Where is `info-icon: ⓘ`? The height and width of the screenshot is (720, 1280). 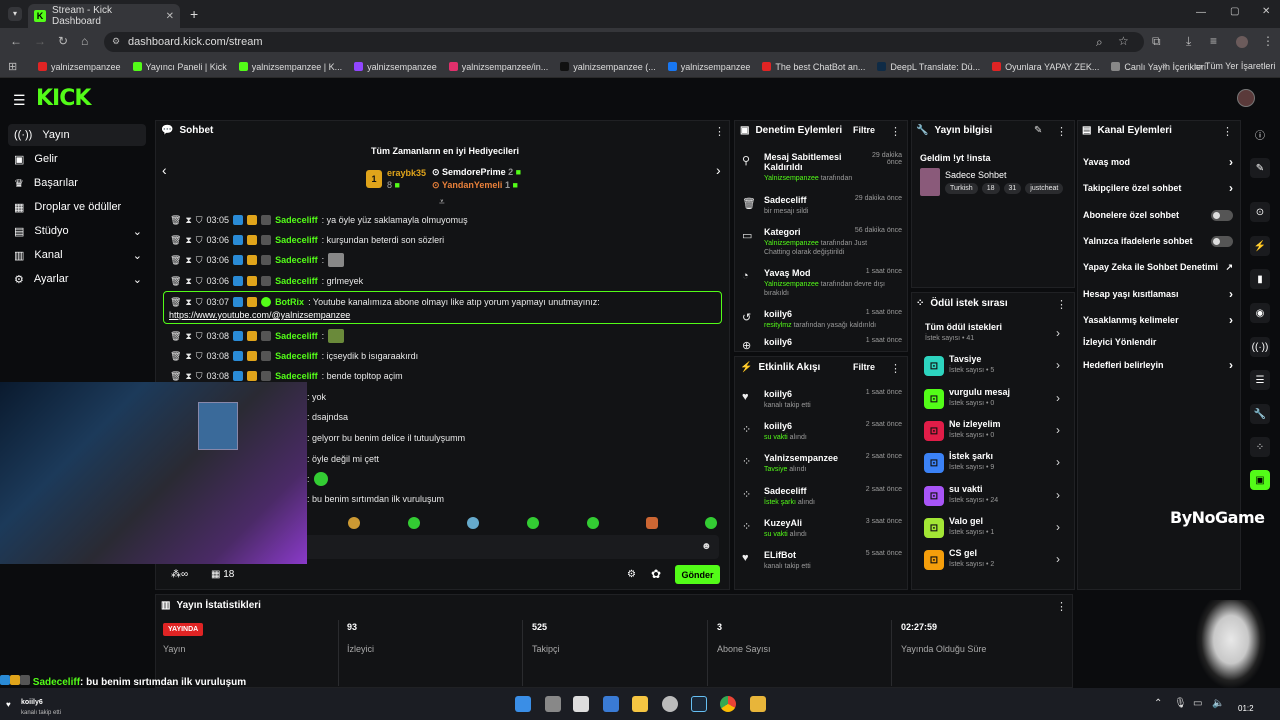 info-icon: ⓘ is located at coordinates (1260, 134).